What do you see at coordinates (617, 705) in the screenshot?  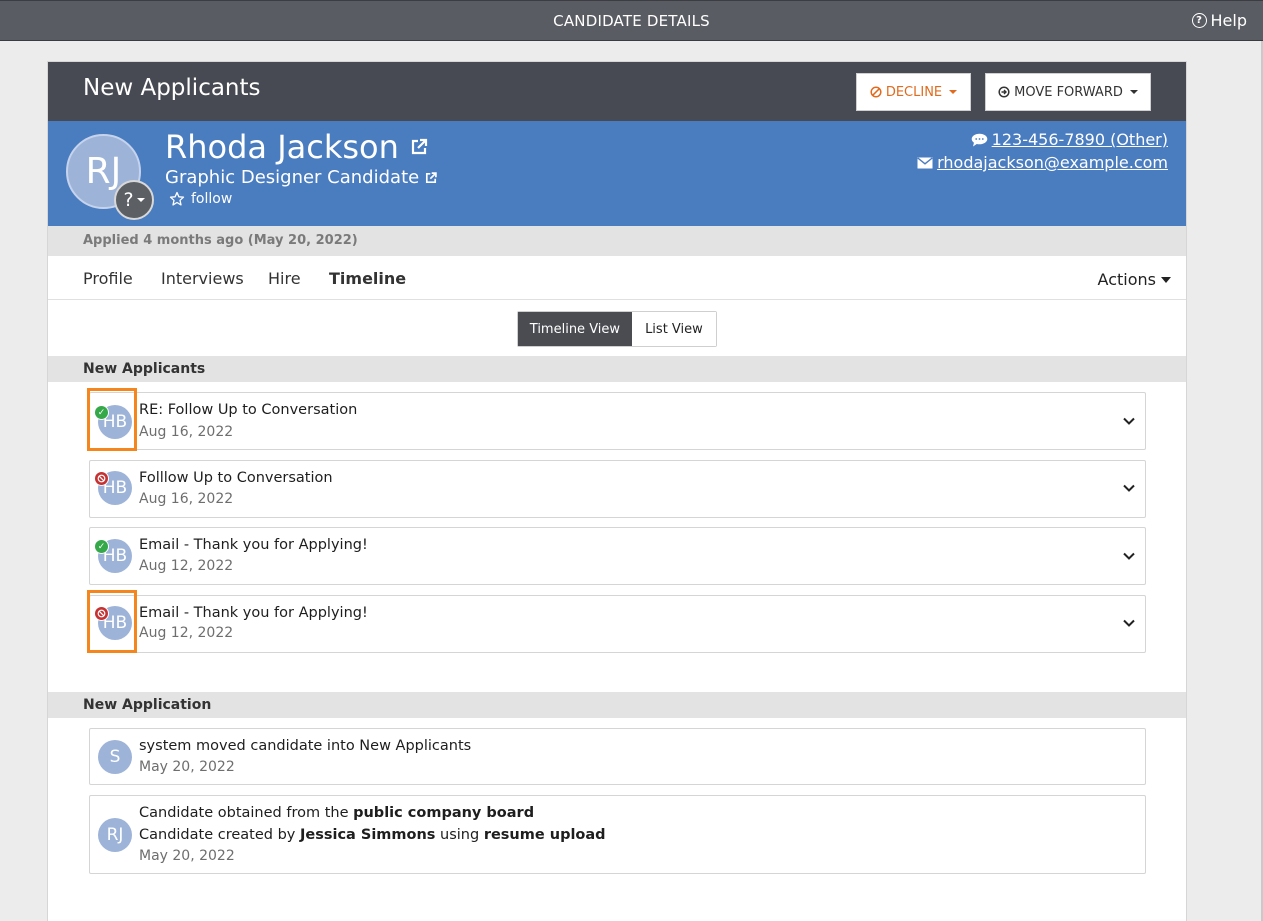 I see `section-header: New Application` at bounding box center [617, 705].